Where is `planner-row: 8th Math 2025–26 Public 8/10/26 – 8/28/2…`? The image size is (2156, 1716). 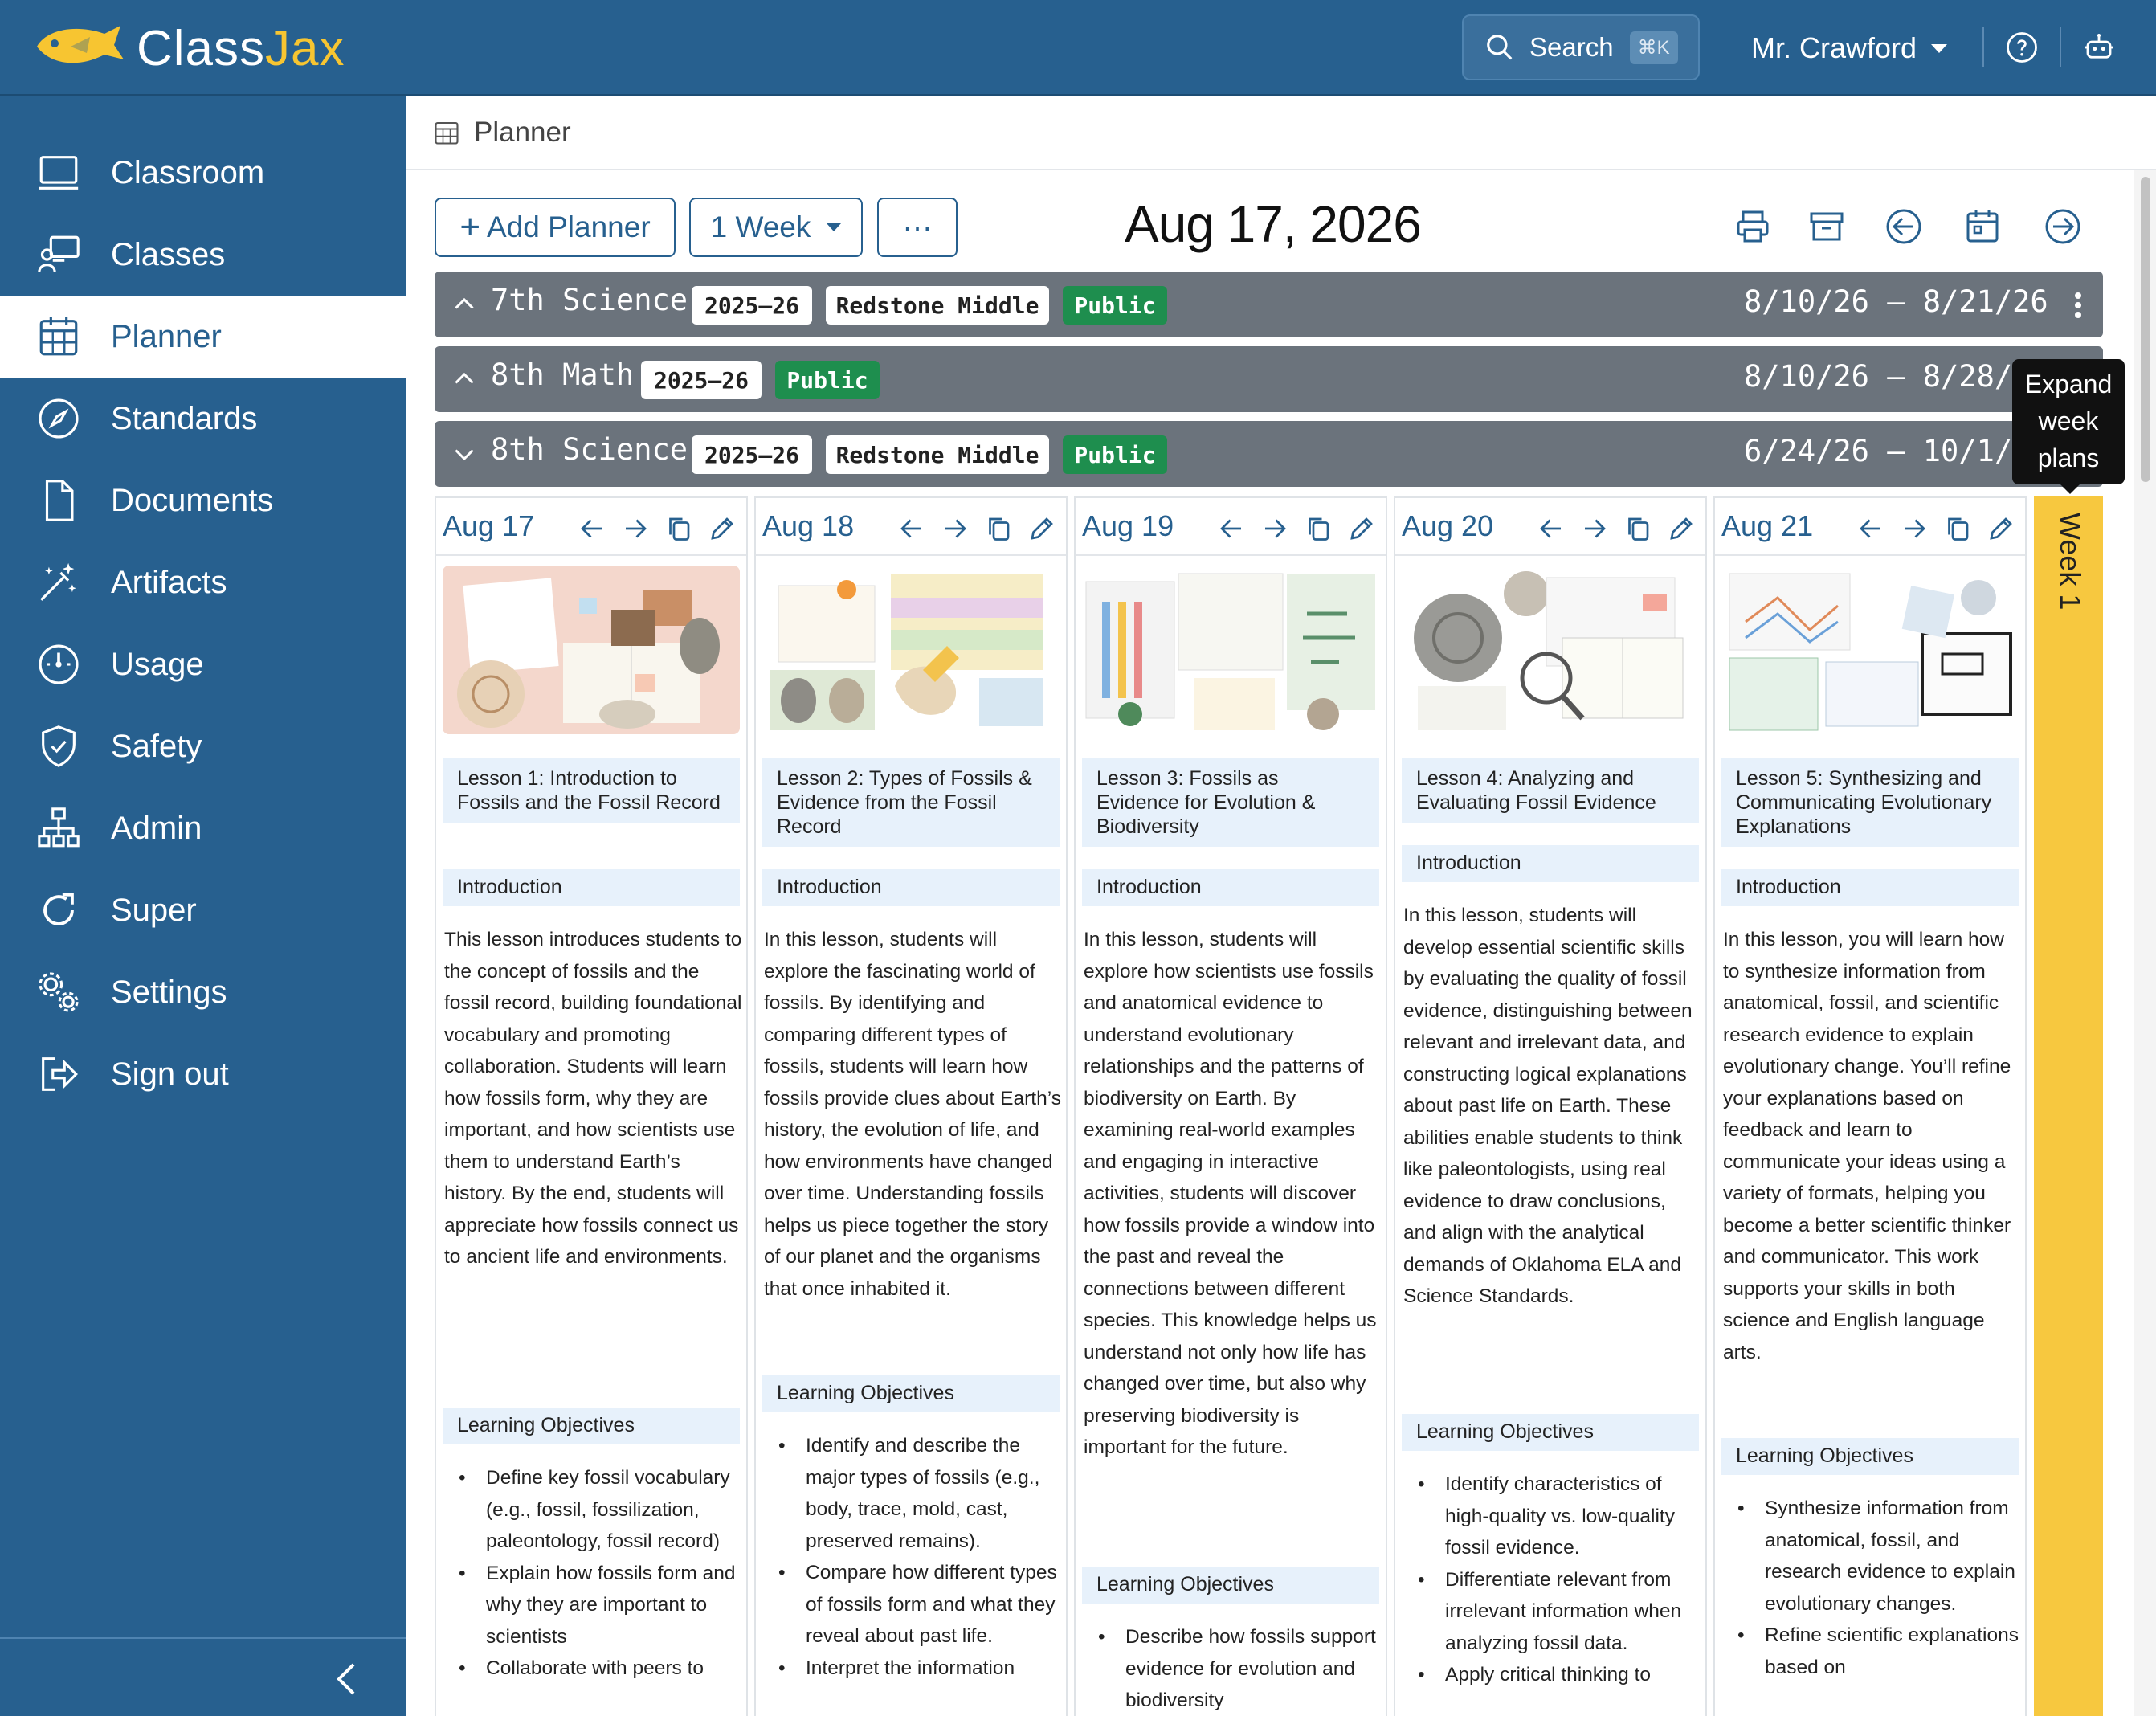
planner-row: 8th Math 2025–26 Public 8/10/26 – 8/28/2… is located at coordinates (1269, 379).